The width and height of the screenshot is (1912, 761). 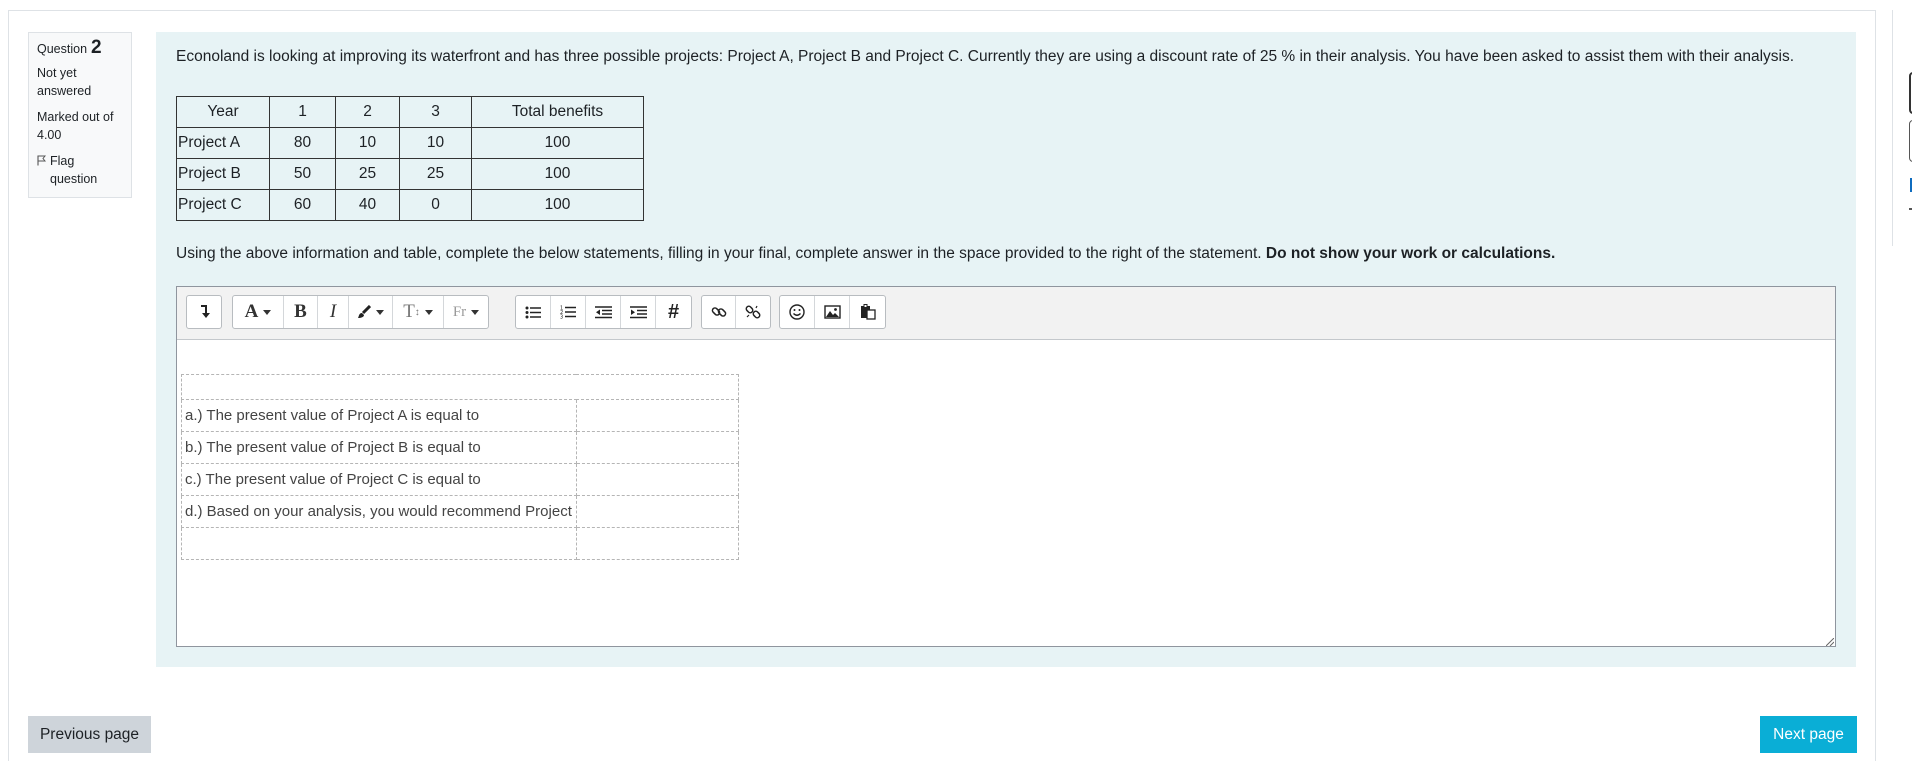 What do you see at coordinates (333, 312) in the screenshot?
I see `italic-icon: I` at bounding box center [333, 312].